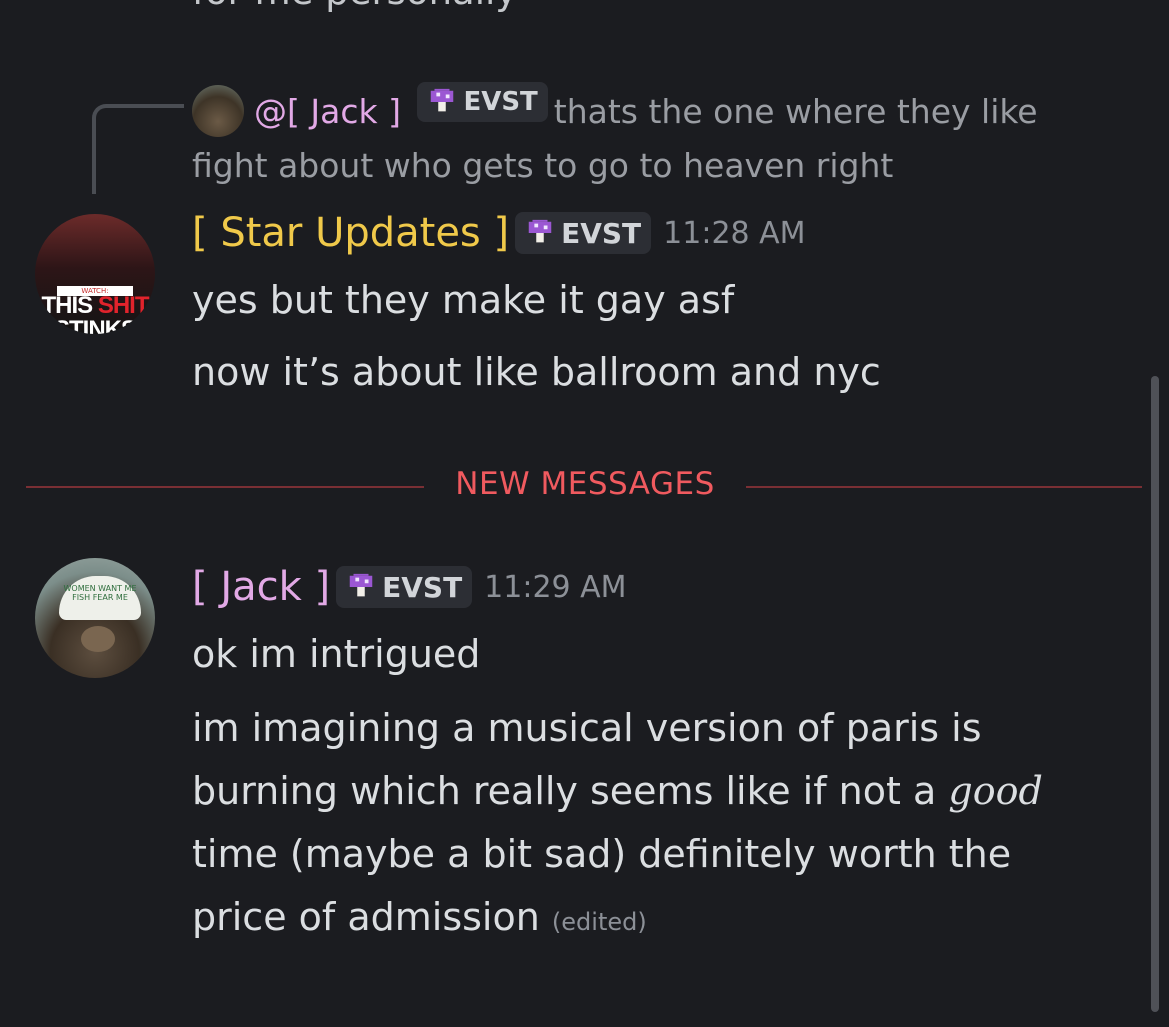  What do you see at coordinates (995, 791) in the screenshot?
I see `message-emphasis: good` at bounding box center [995, 791].